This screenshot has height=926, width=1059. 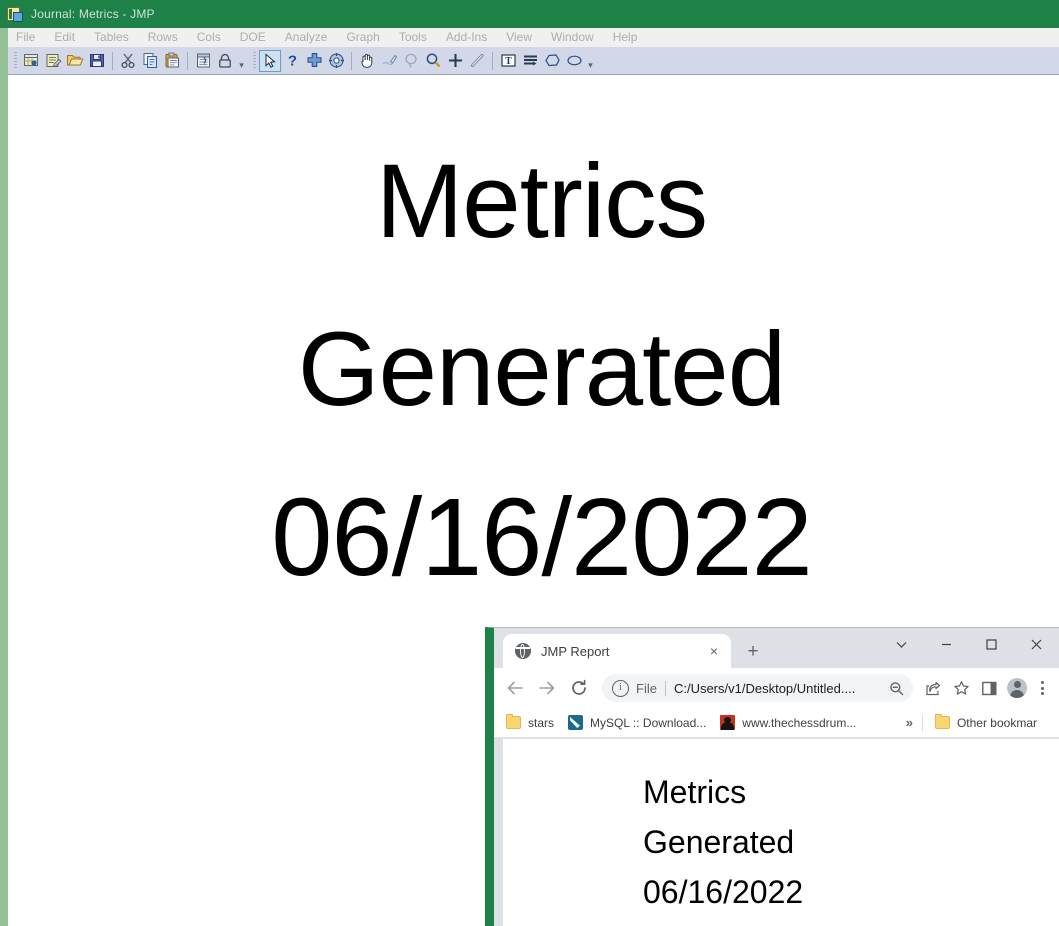 I want to click on grabber-hand-tool-icon, so click(x=367, y=61).